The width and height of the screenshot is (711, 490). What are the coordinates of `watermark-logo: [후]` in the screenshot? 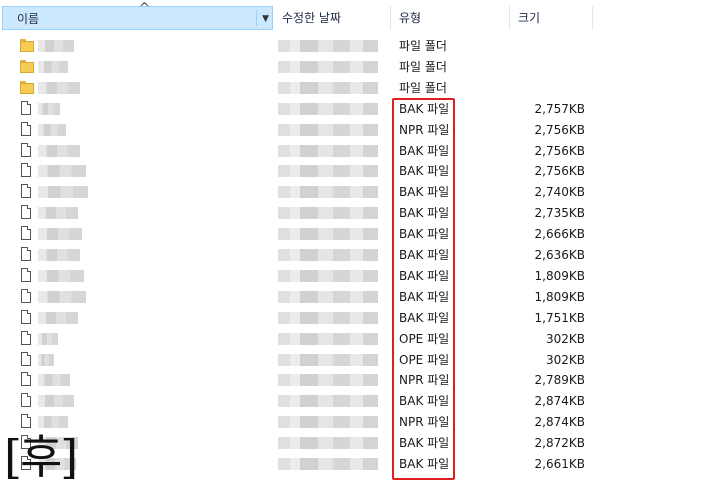 It's located at (41, 457).